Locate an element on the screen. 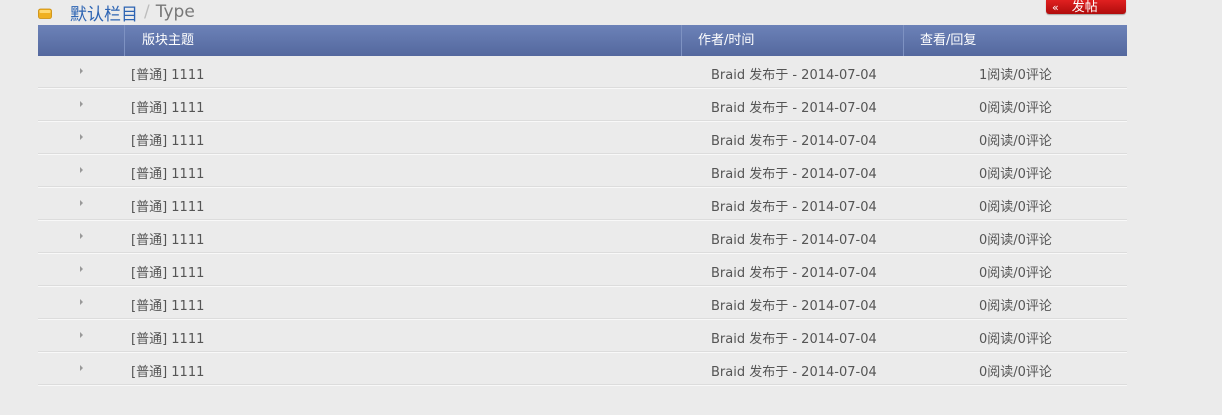  header-topic: 版块主题 is located at coordinates (168, 40).